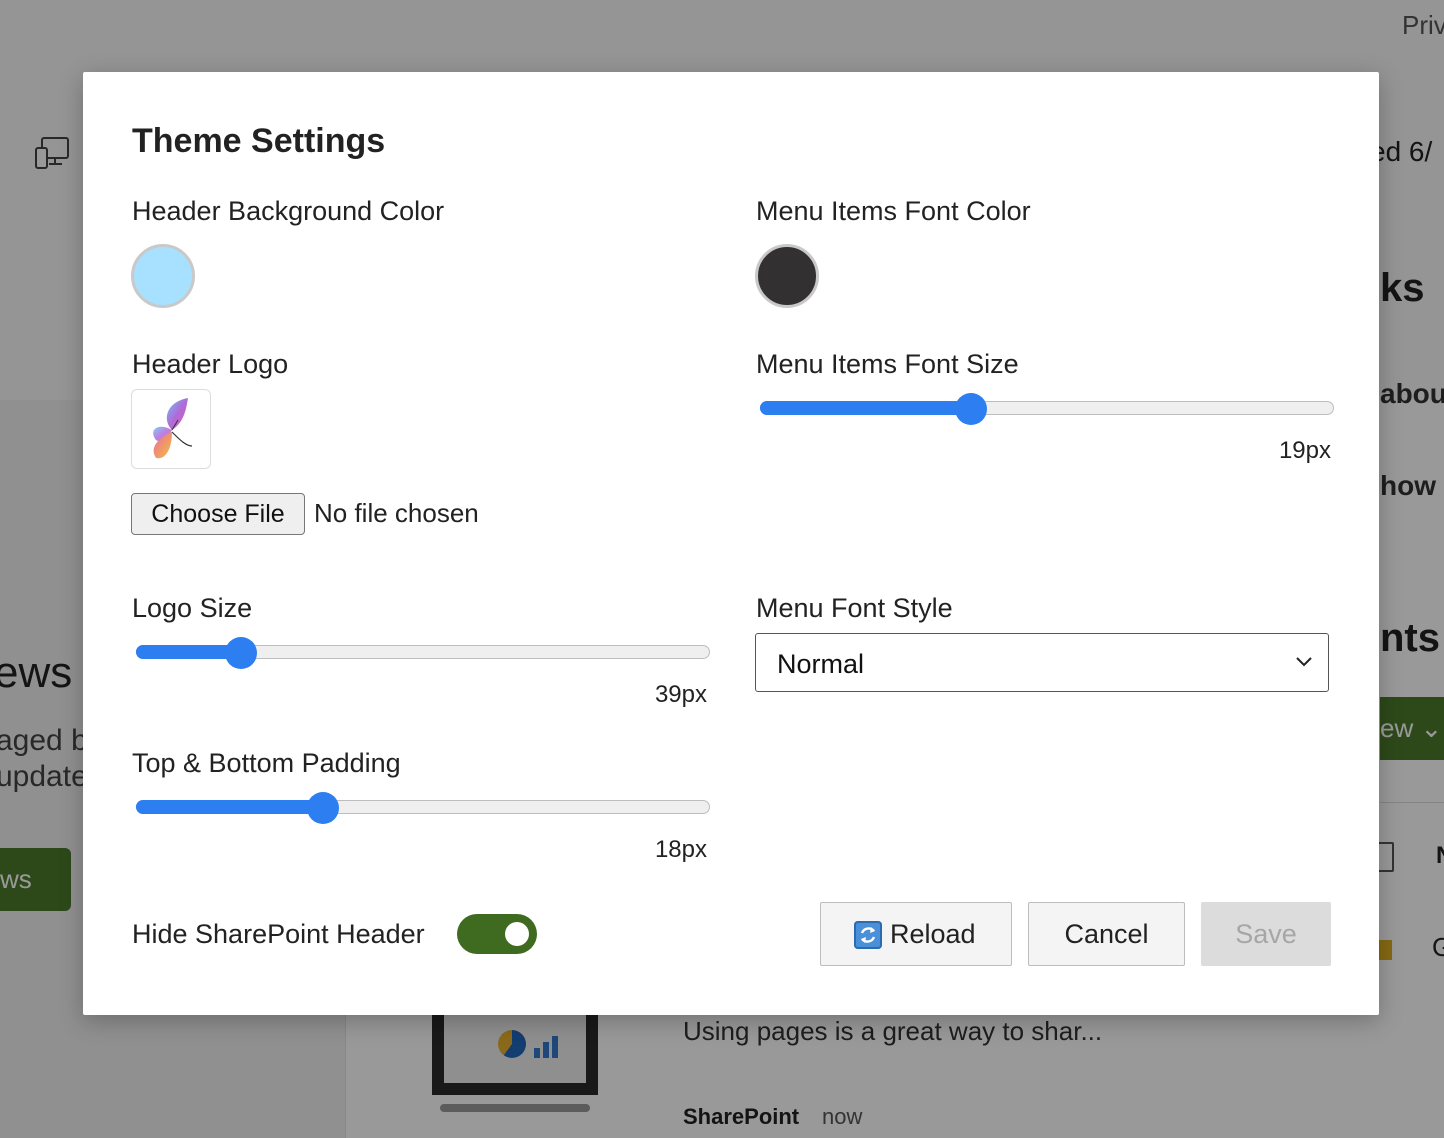 This screenshot has height=1138, width=1444. I want to click on header-logo-preview, so click(171, 429).